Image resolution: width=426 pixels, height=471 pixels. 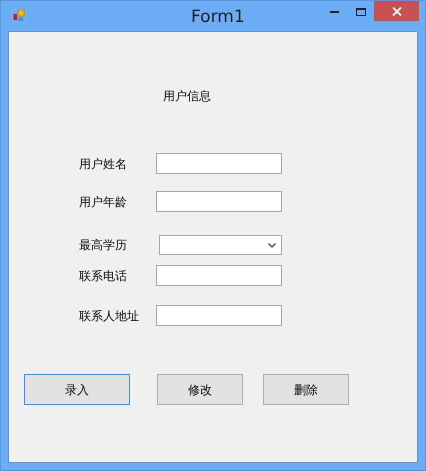 I want to click on minimize-icon, so click(x=334, y=11).